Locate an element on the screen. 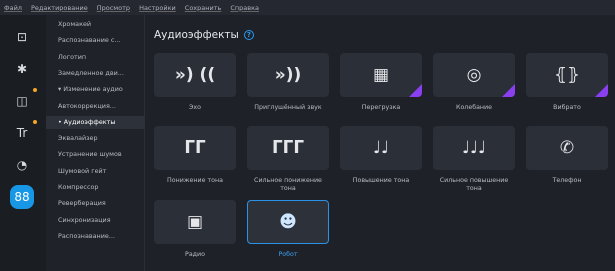  sidebar-item: Шумовой гейт is located at coordinates (101, 171).